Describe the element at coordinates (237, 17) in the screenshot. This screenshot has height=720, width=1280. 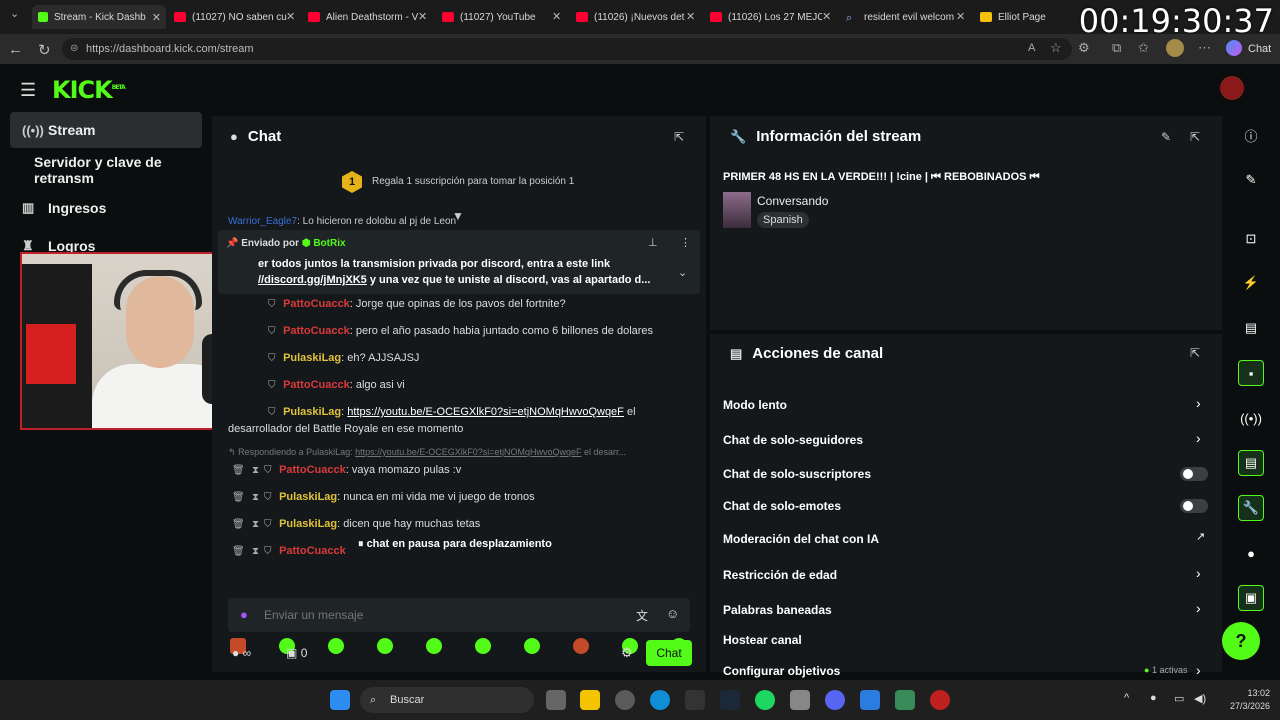
I see `tab-youtube-1: (11027) NO saben cu` at that location.